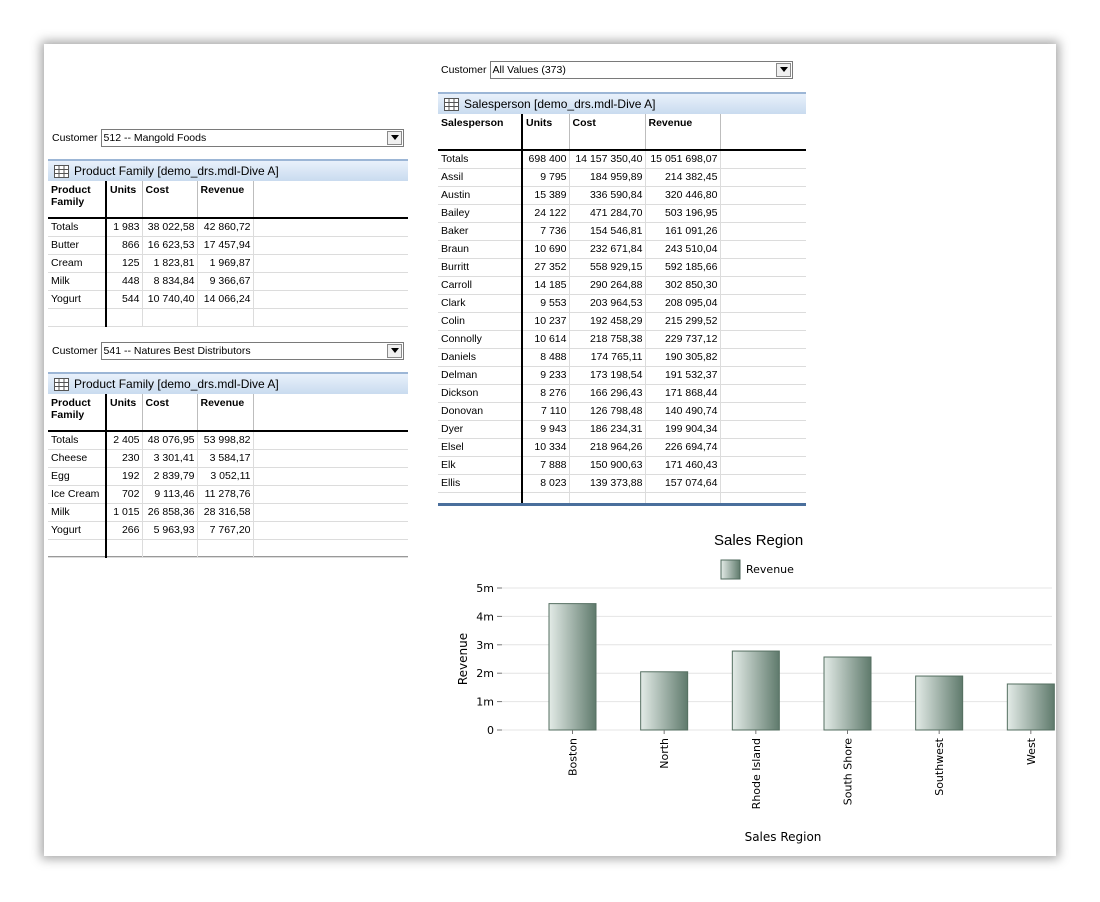 The width and height of the screenshot is (1100, 902). What do you see at coordinates (77, 494) in the screenshot?
I see `row-label-cell: Ice Cream` at bounding box center [77, 494].